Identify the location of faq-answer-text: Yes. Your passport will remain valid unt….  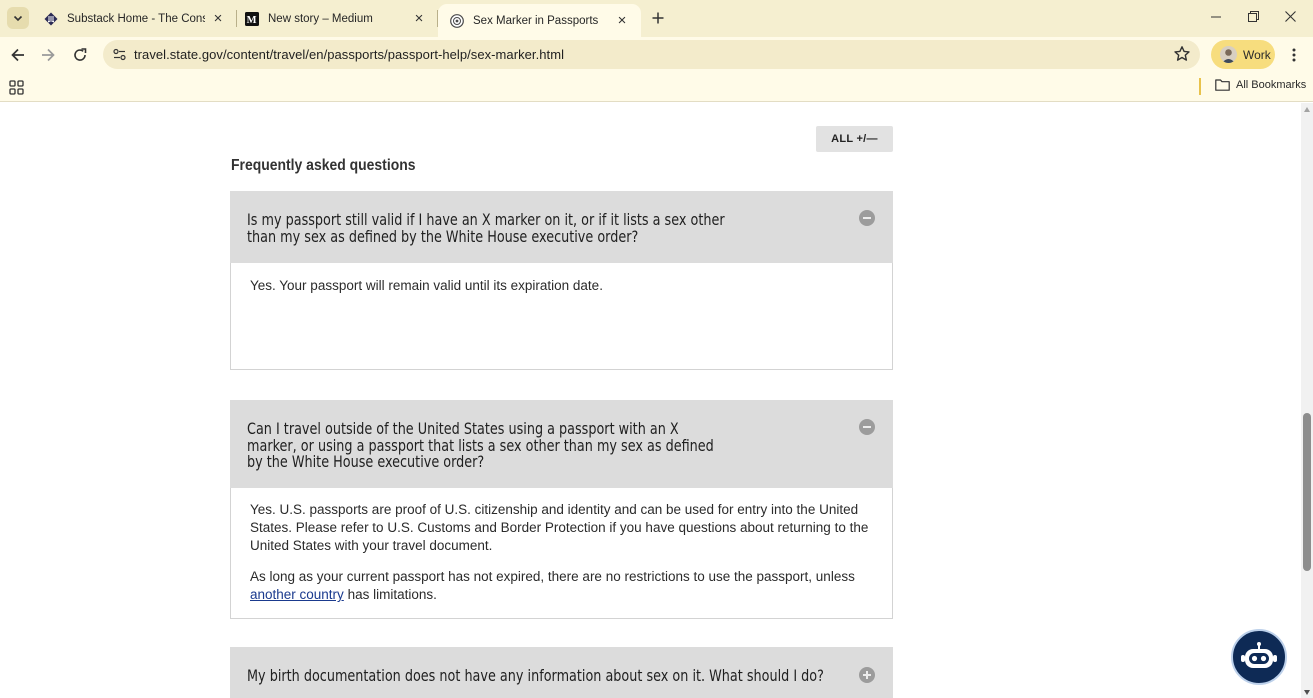
(426, 285).